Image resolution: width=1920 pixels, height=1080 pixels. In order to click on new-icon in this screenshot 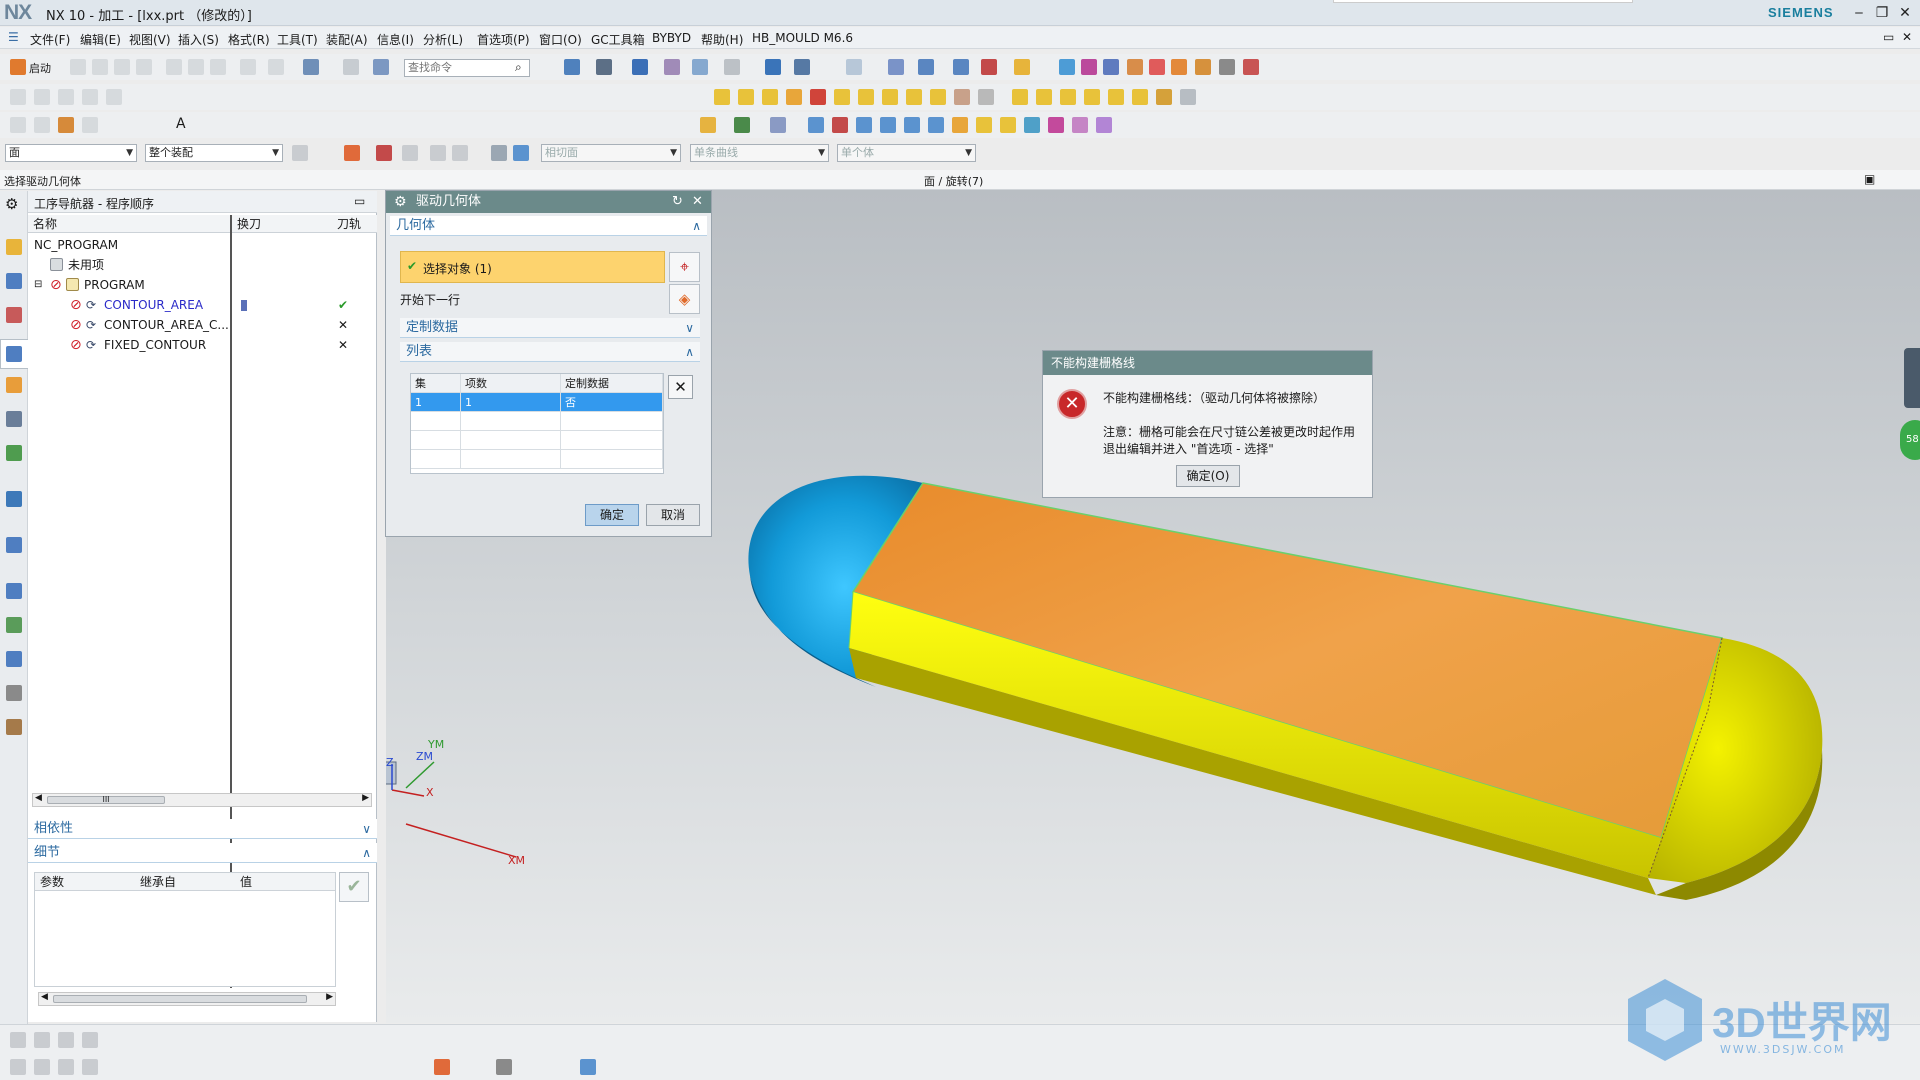, I will do `click(78, 67)`.